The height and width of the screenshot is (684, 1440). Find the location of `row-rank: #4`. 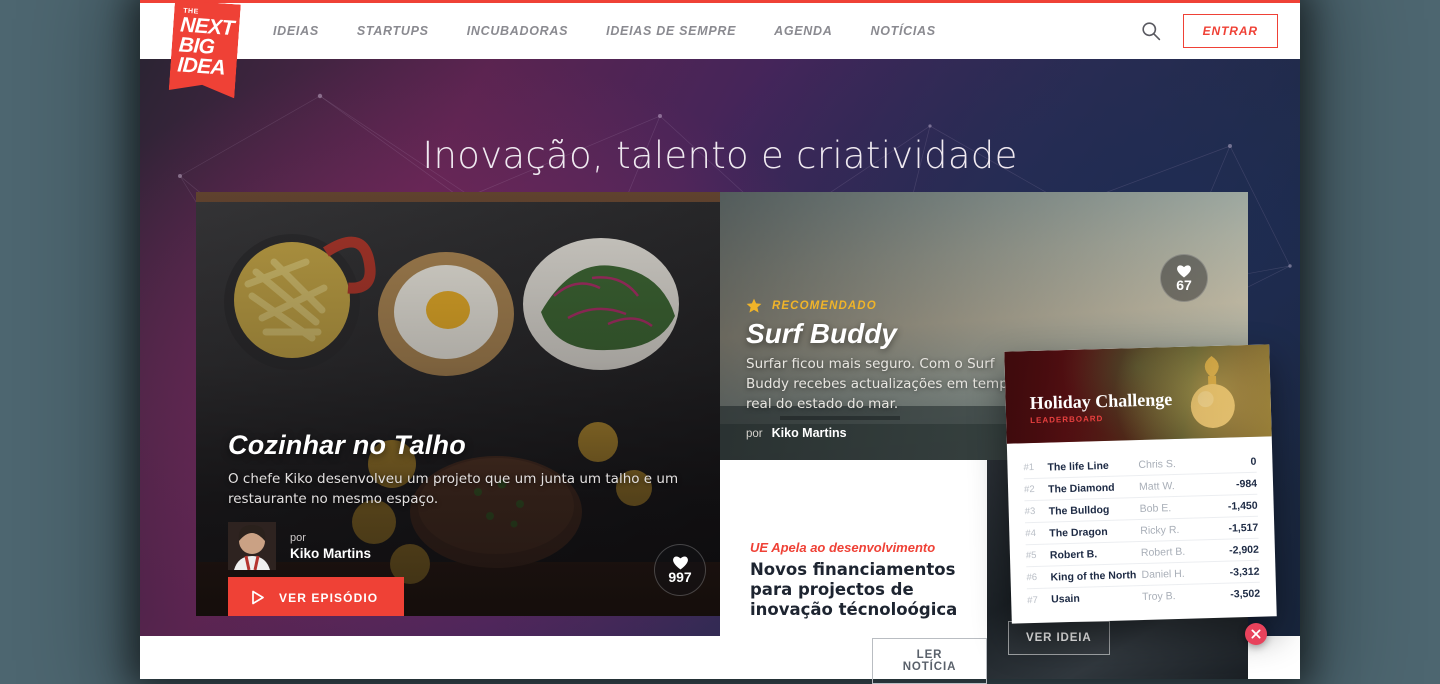

row-rank: #4 is located at coordinates (1031, 533).